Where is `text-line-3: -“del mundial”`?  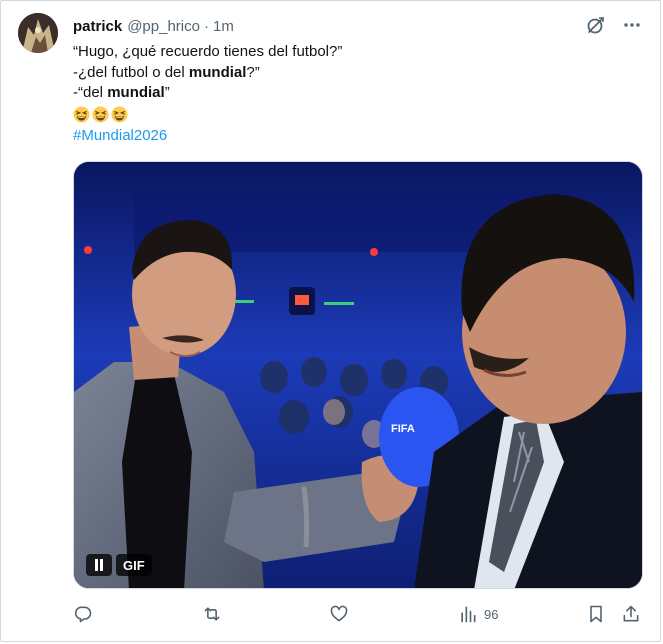
text-line-3: -“del mundial” is located at coordinates (353, 93).